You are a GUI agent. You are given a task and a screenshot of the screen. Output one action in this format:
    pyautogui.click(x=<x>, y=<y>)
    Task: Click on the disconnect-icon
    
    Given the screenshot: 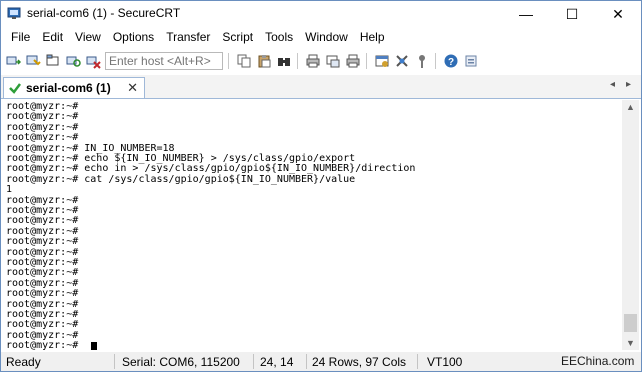 What is the action you would take?
    pyautogui.click(x=93, y=61)
    